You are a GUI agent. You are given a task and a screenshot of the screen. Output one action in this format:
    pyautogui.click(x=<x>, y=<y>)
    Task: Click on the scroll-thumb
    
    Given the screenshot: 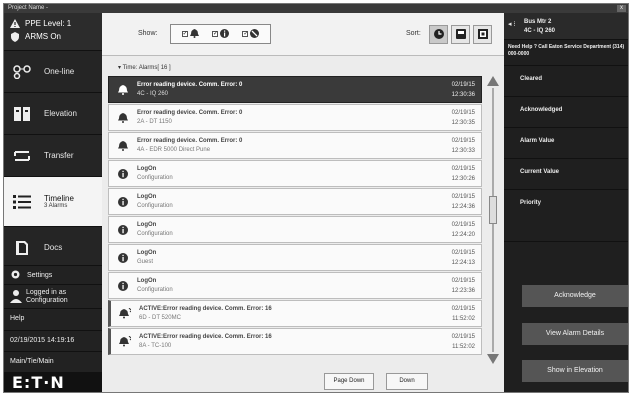 What is the action you would take?
    pyautogui.click(x=493, y=210)
    